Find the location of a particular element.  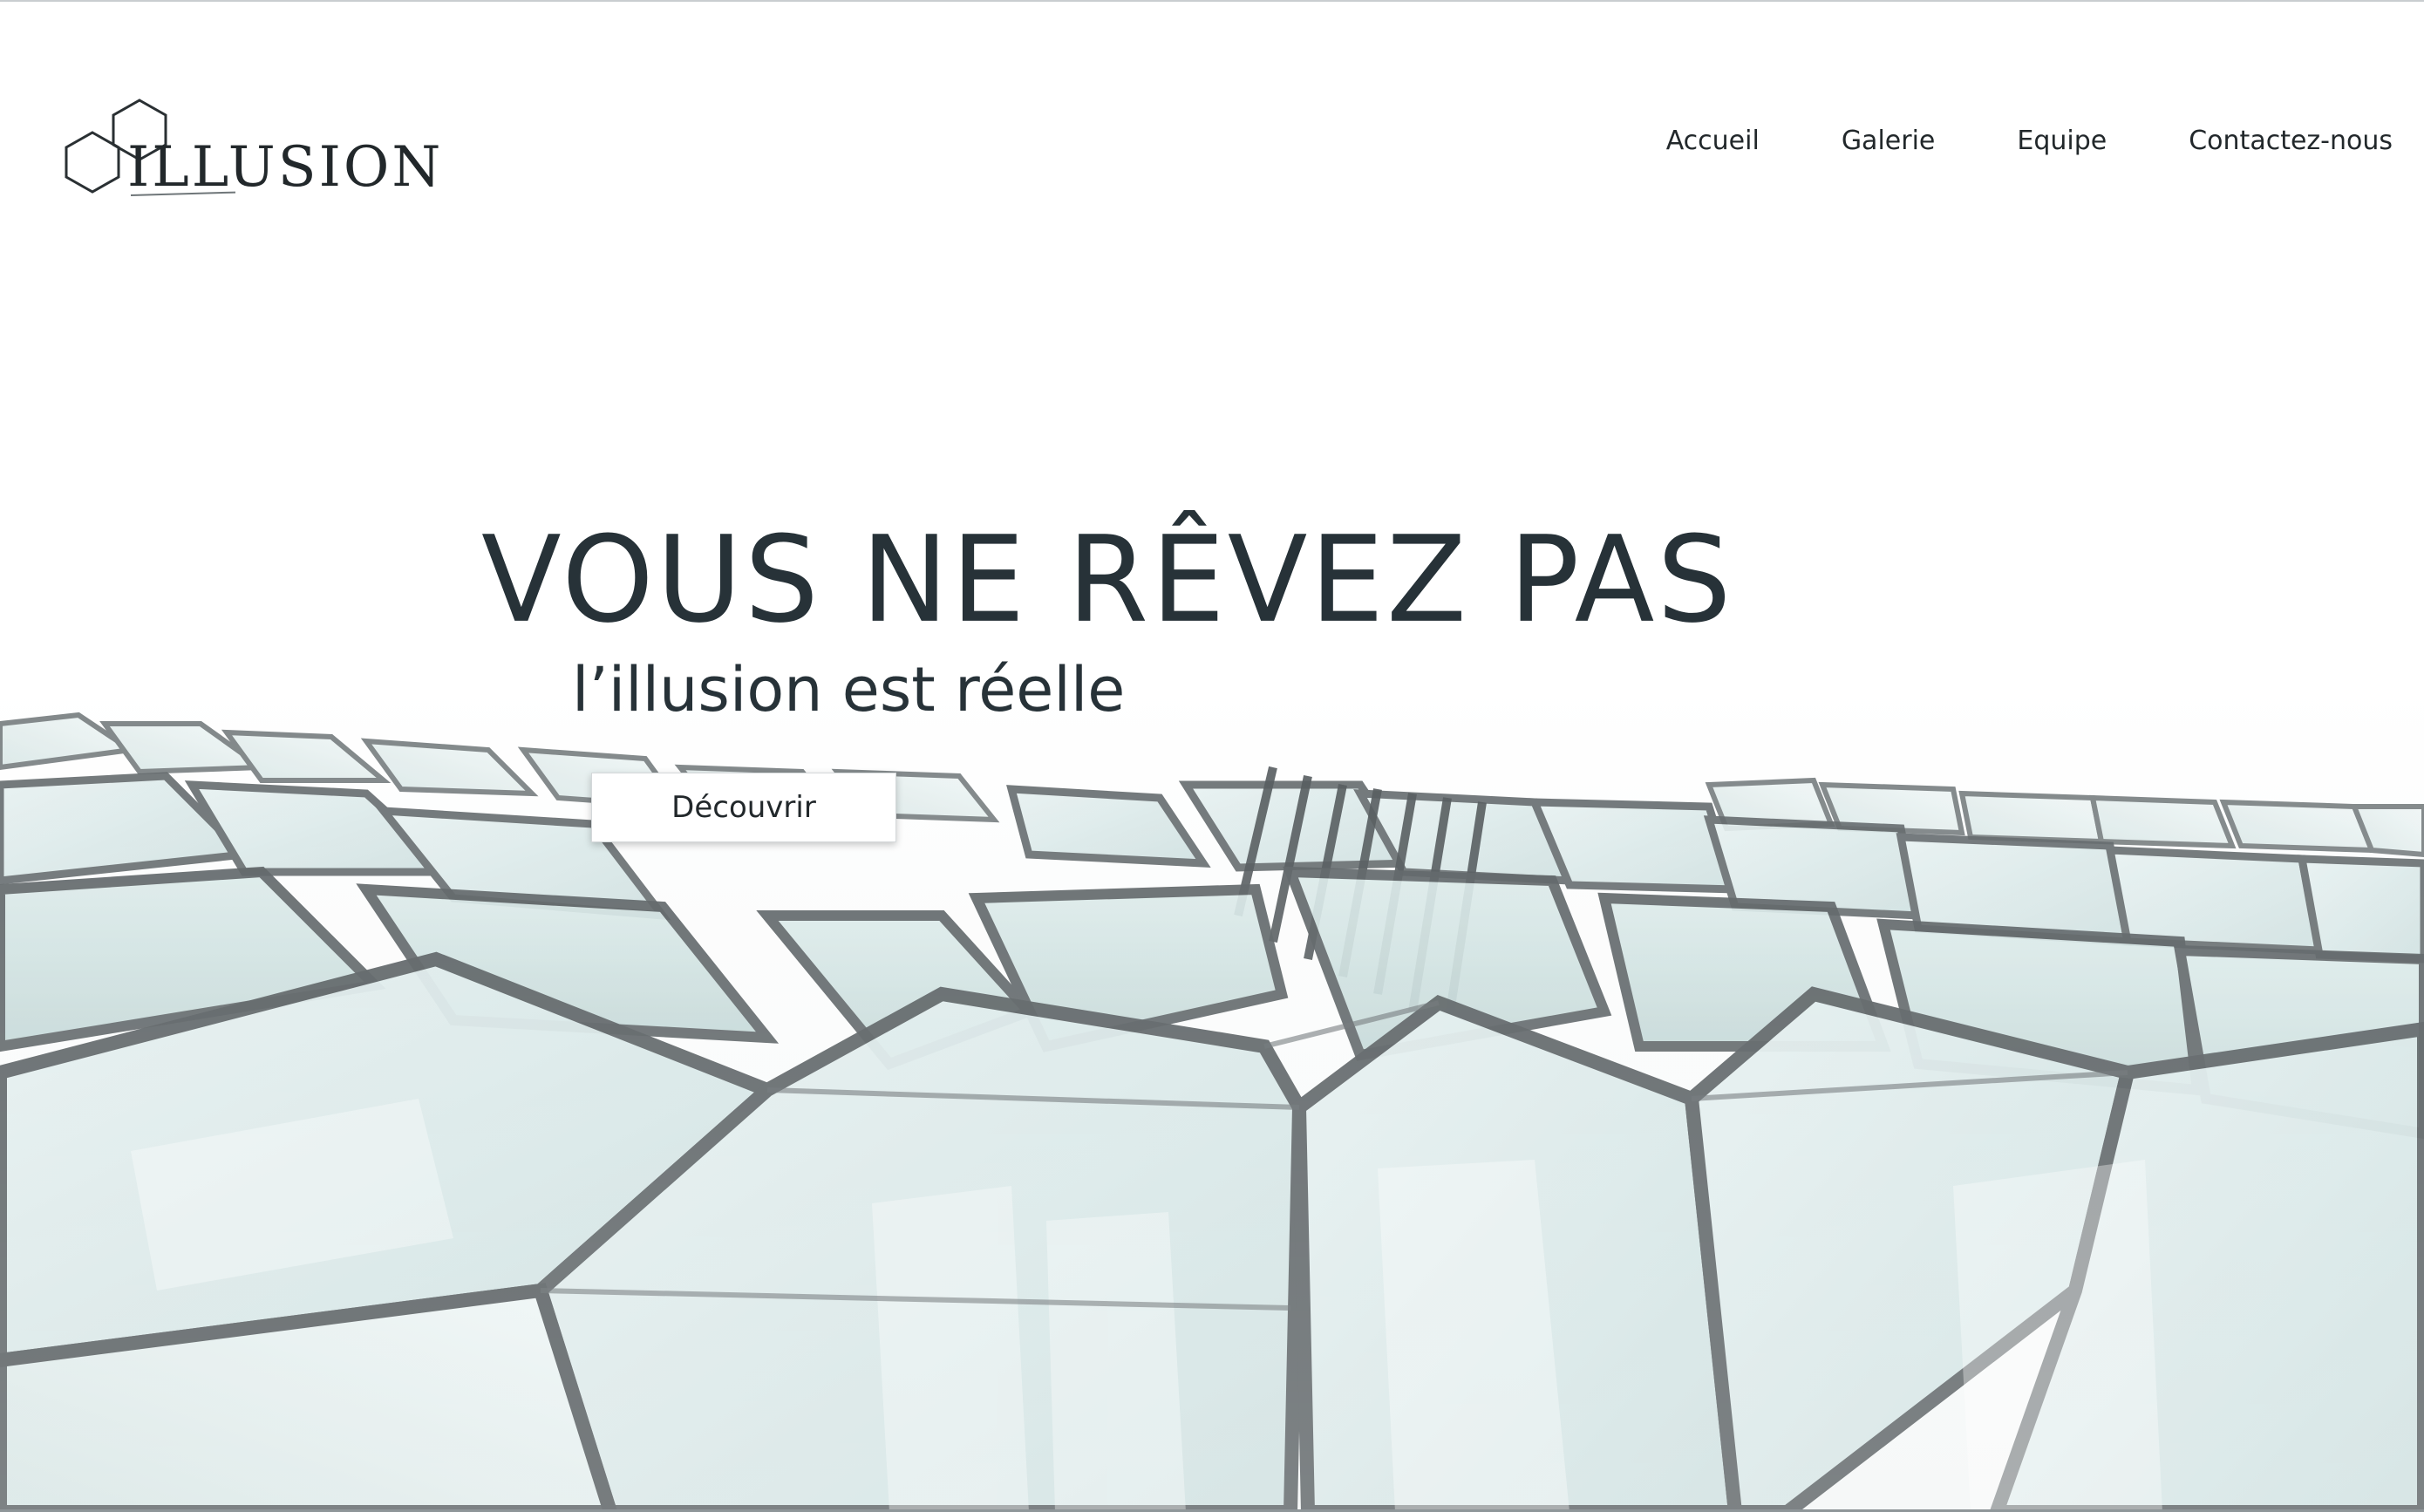

hero-subtitle: l’illusion est réelle is located at coordinates (849, 689).